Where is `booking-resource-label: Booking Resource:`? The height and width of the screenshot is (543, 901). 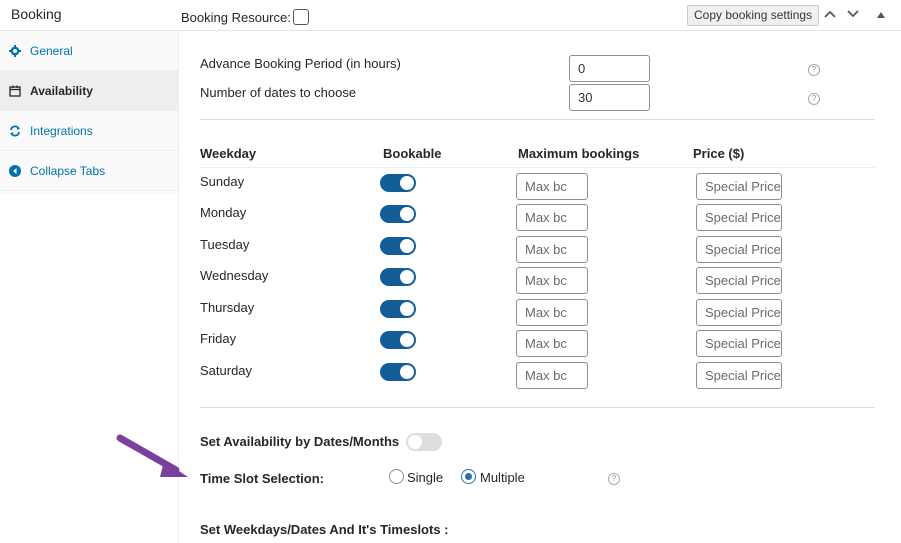
booking-resource-label: Booking Resource: is located at coordinates (245, 17).